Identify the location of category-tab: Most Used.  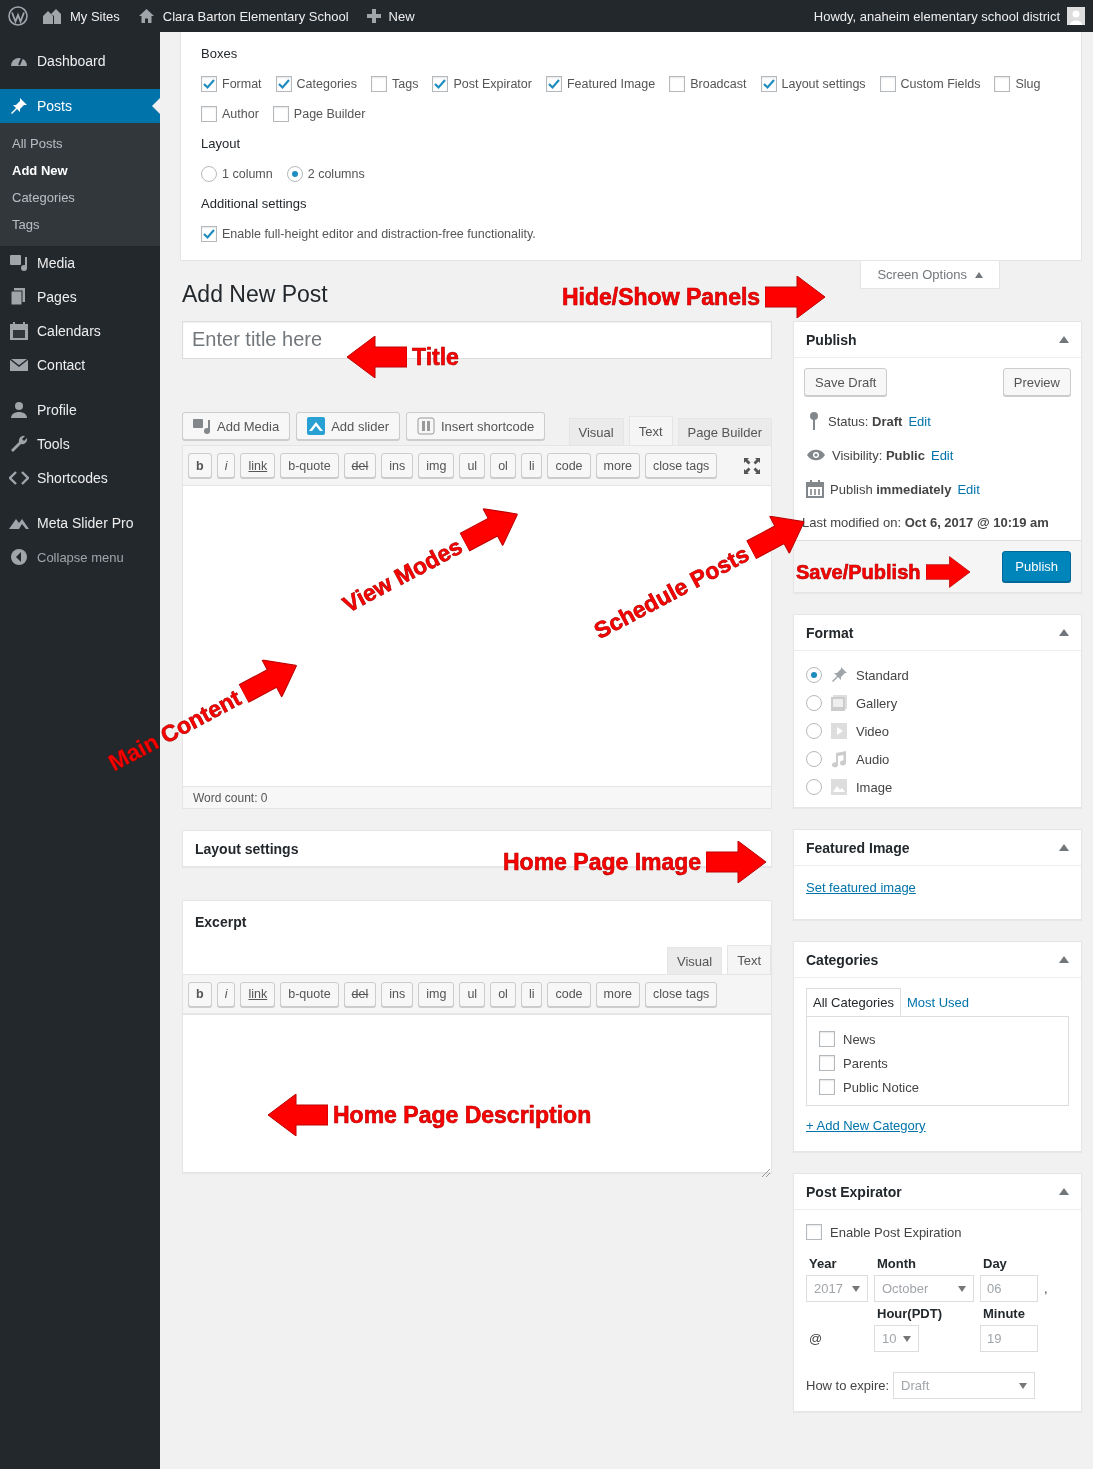
(938, 1002).